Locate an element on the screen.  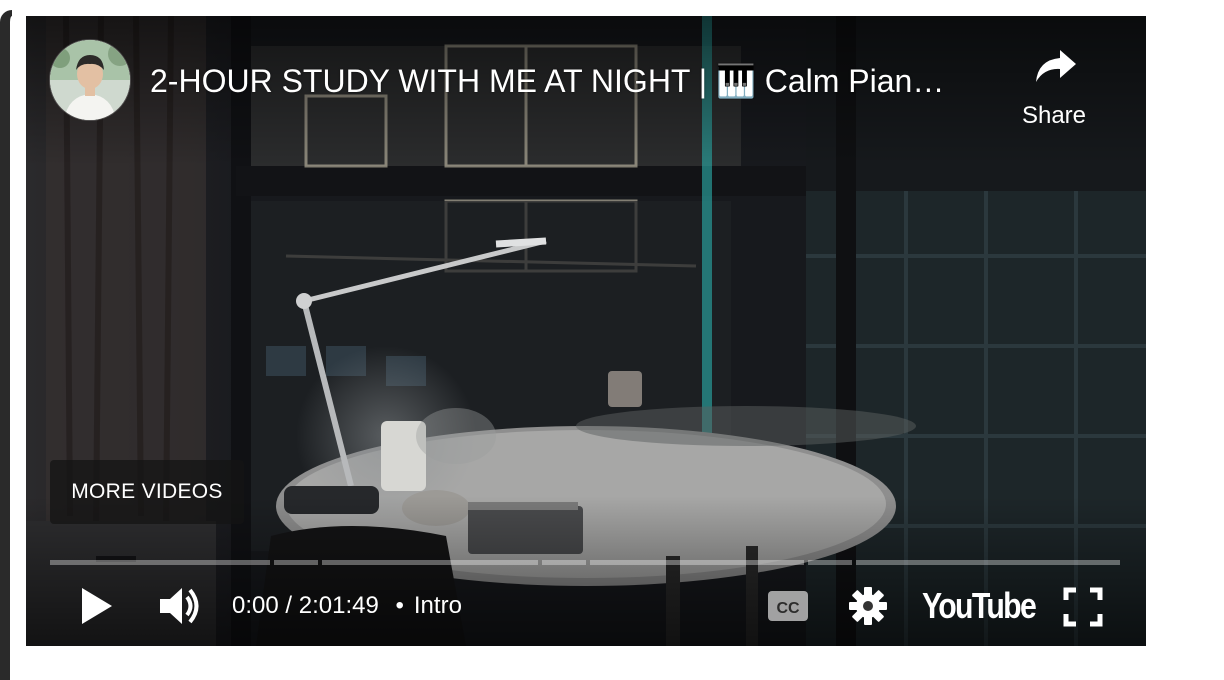
gear-icon is located at coordinates (868, 606).